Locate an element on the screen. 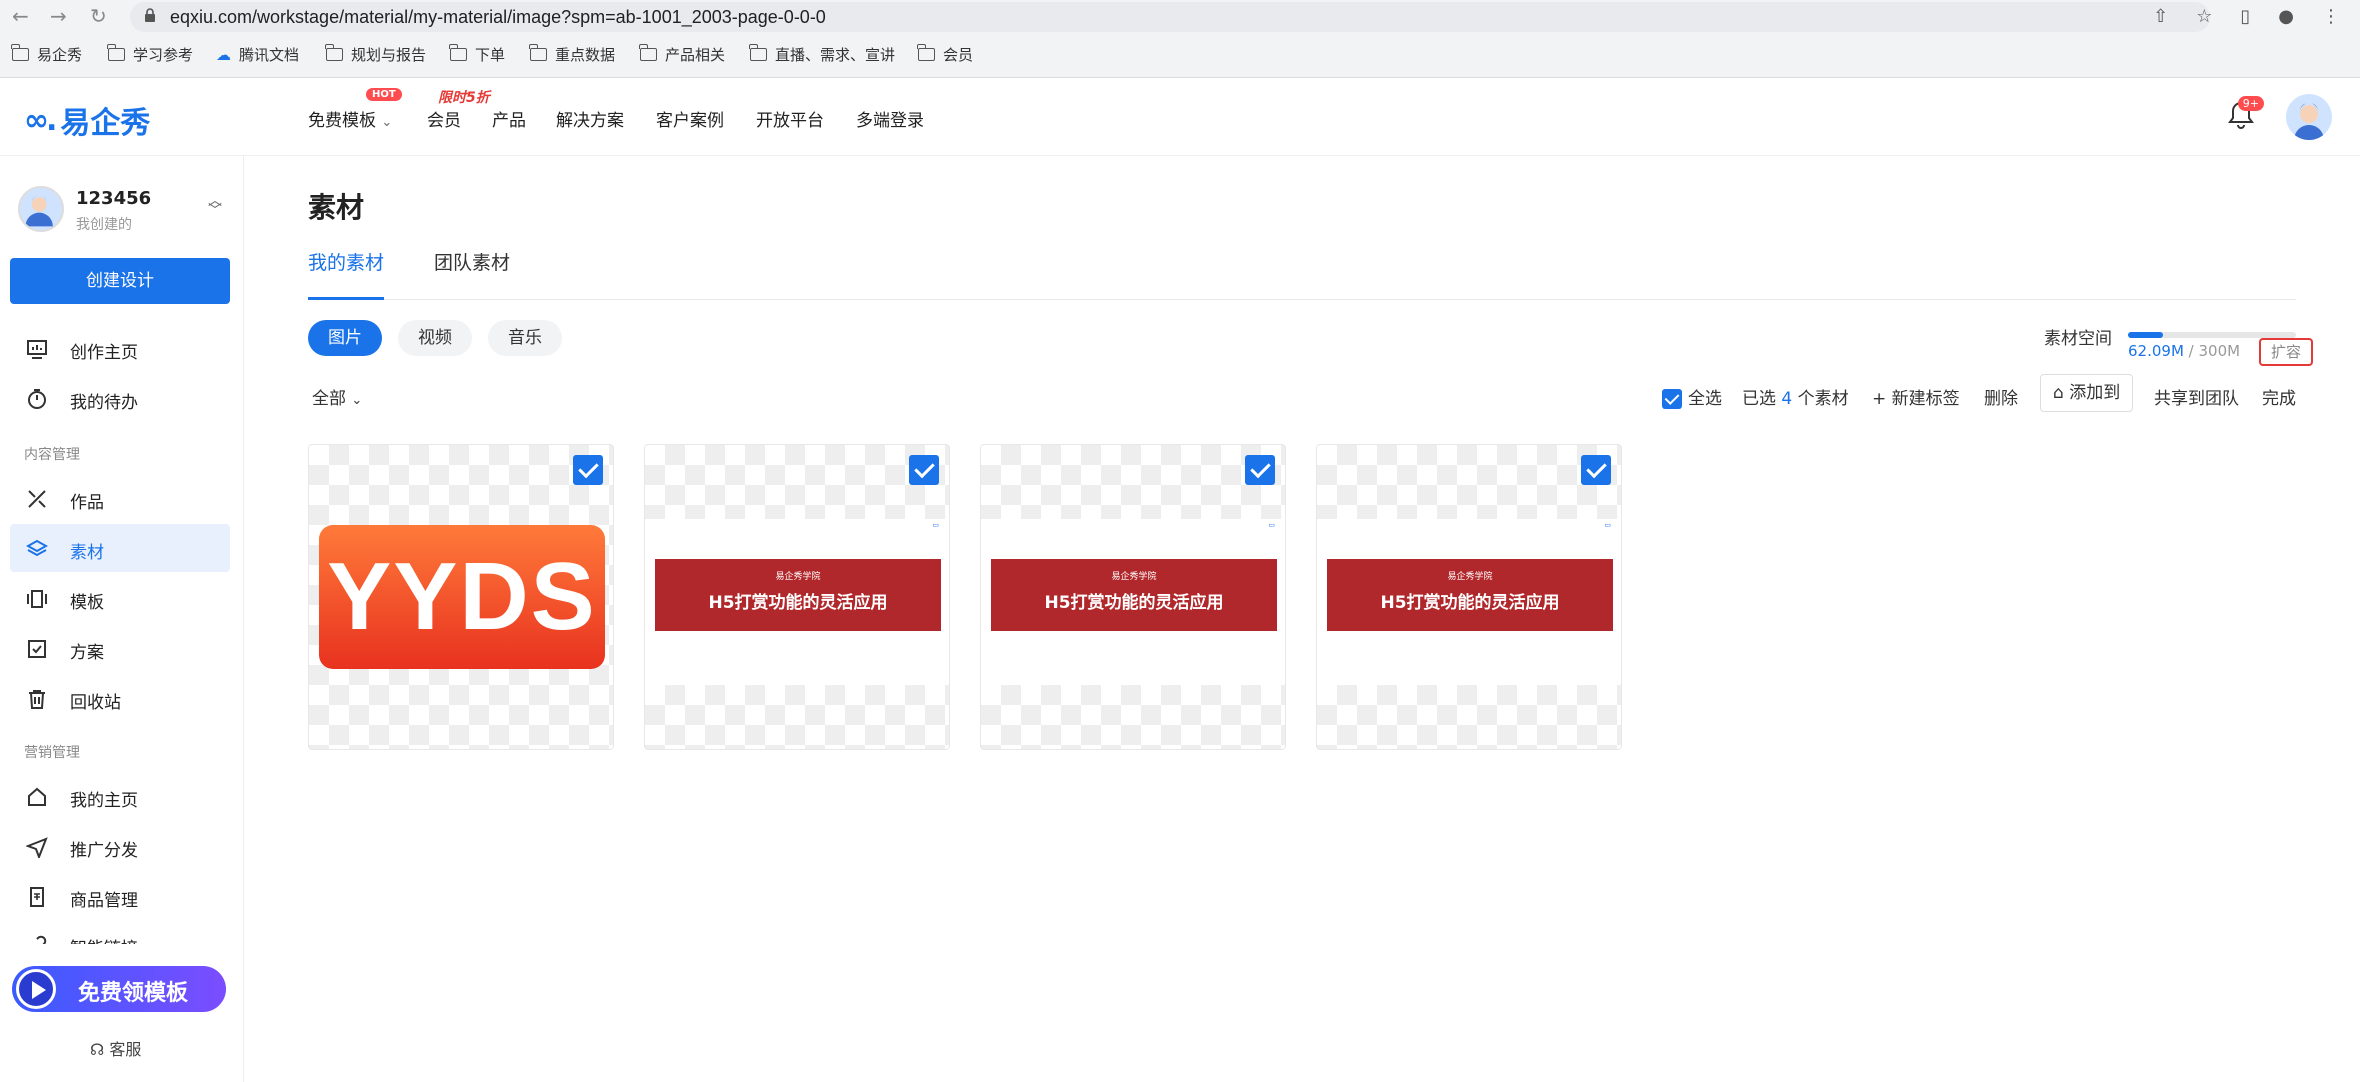  sidebar-item-works: 作品 is located at coordinates (120, 498).